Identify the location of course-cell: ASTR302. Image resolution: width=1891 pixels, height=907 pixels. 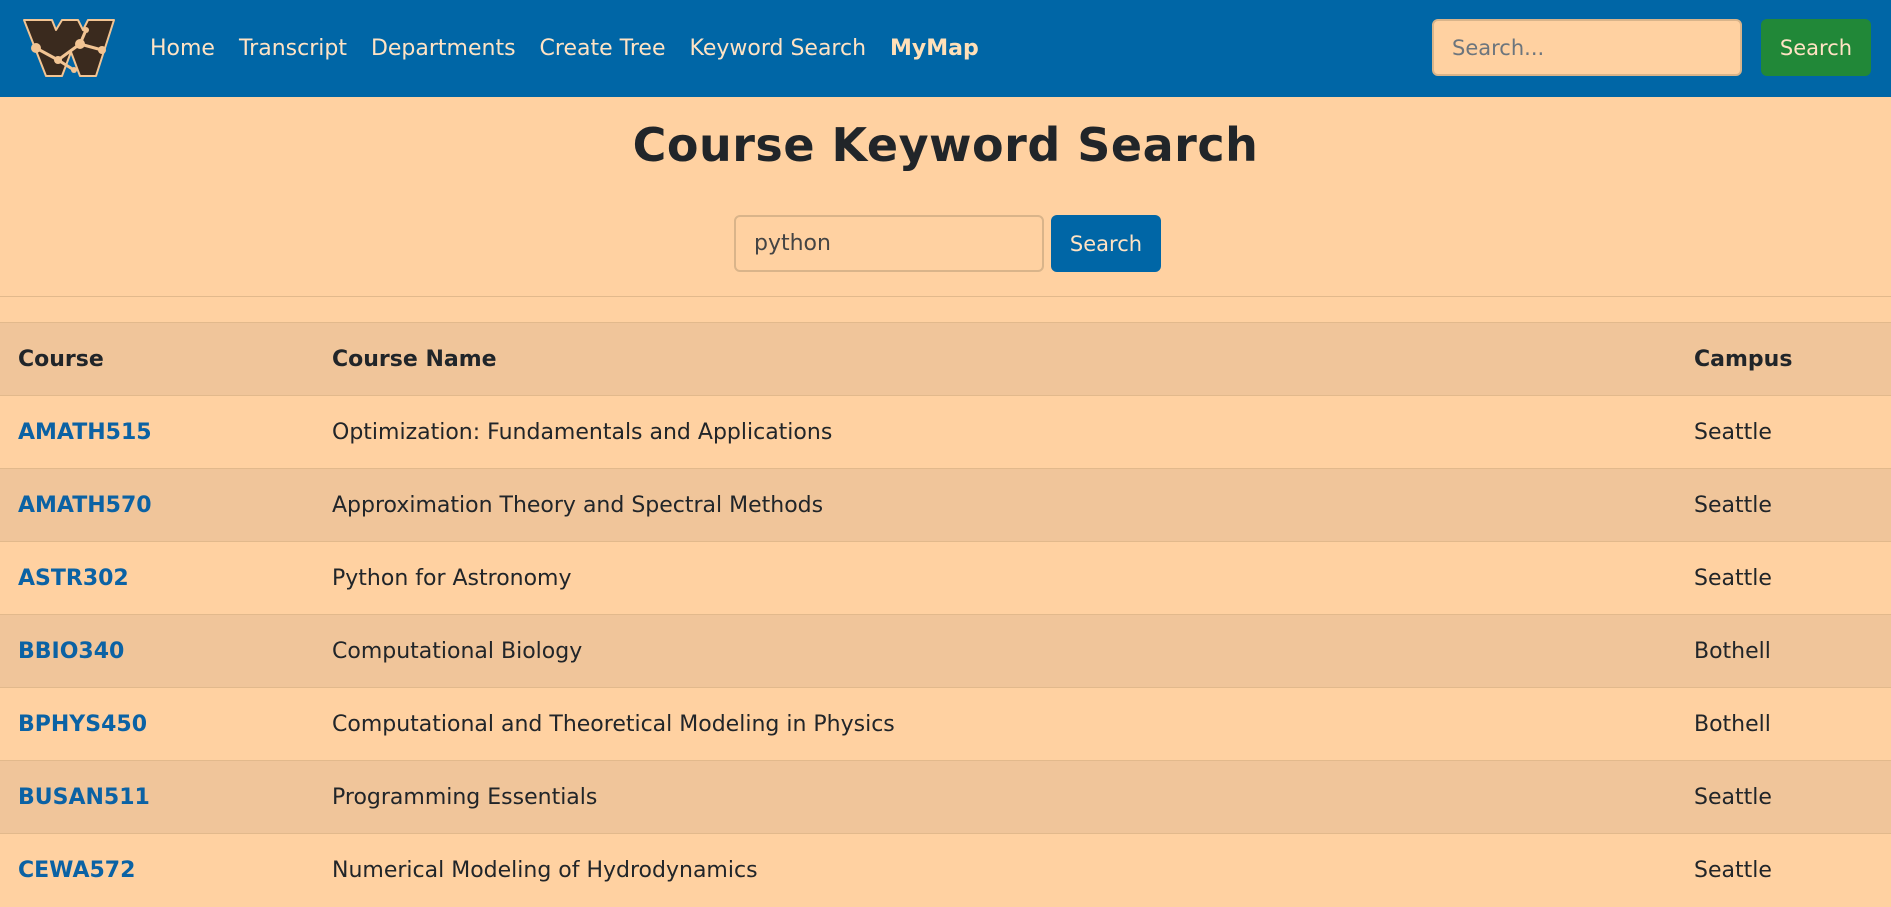
(157, 578).